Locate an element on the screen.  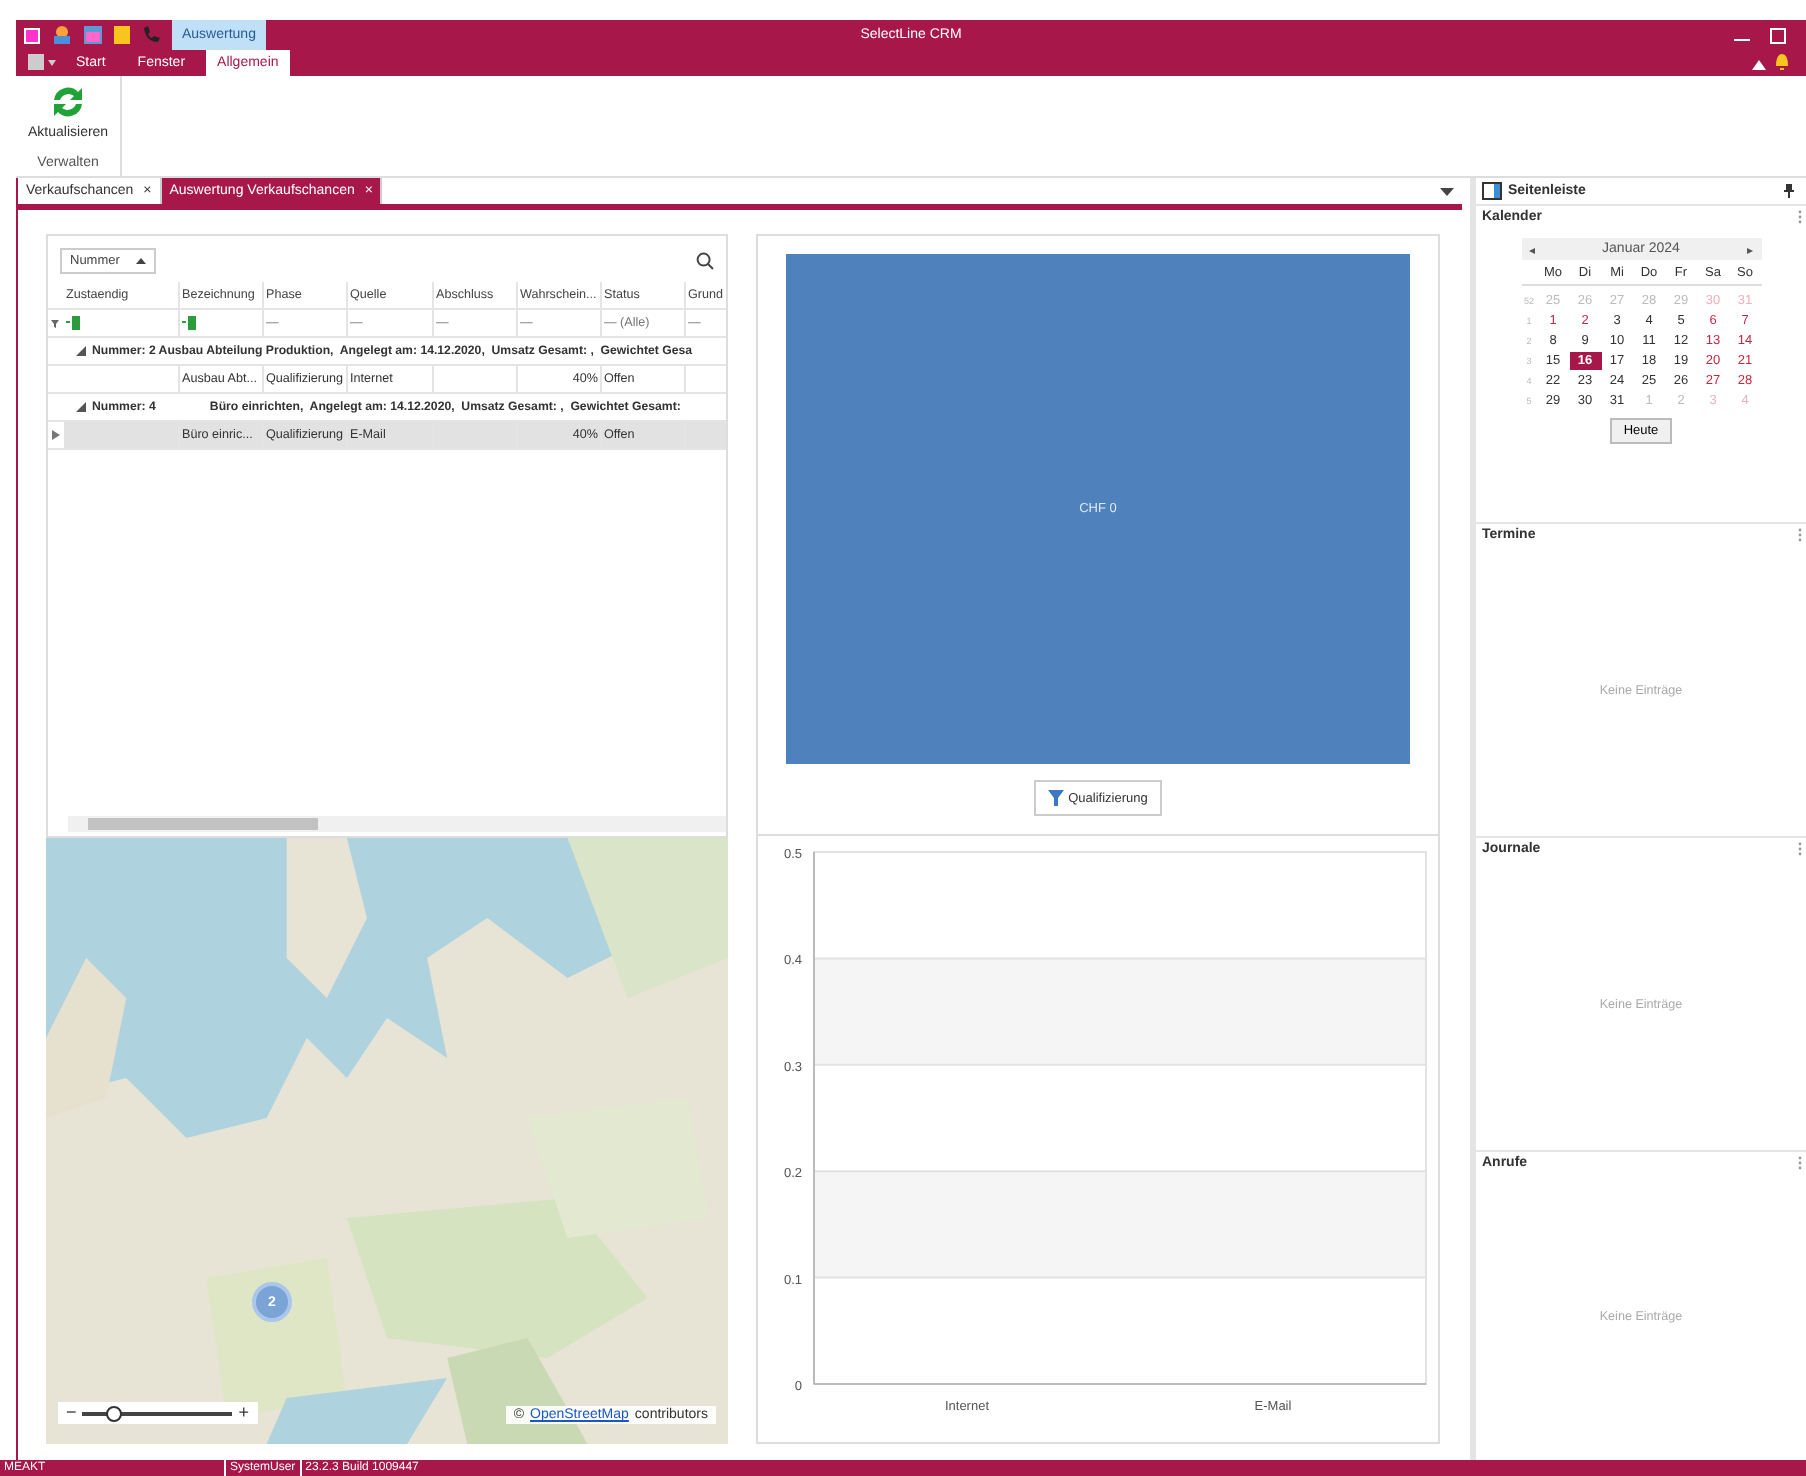
zoom-out-button: − is located at coordinates (71, 1413).